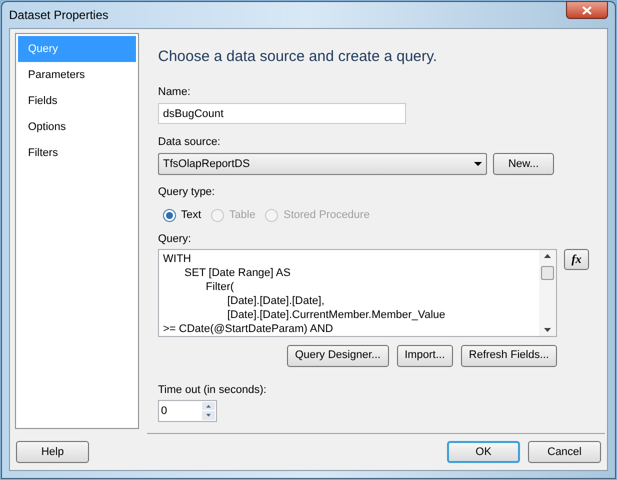  Describe the element at coordinates (322, 164) in the screenshot. I see `data-source-dropdown: TfsOlapReportDS` at that location.